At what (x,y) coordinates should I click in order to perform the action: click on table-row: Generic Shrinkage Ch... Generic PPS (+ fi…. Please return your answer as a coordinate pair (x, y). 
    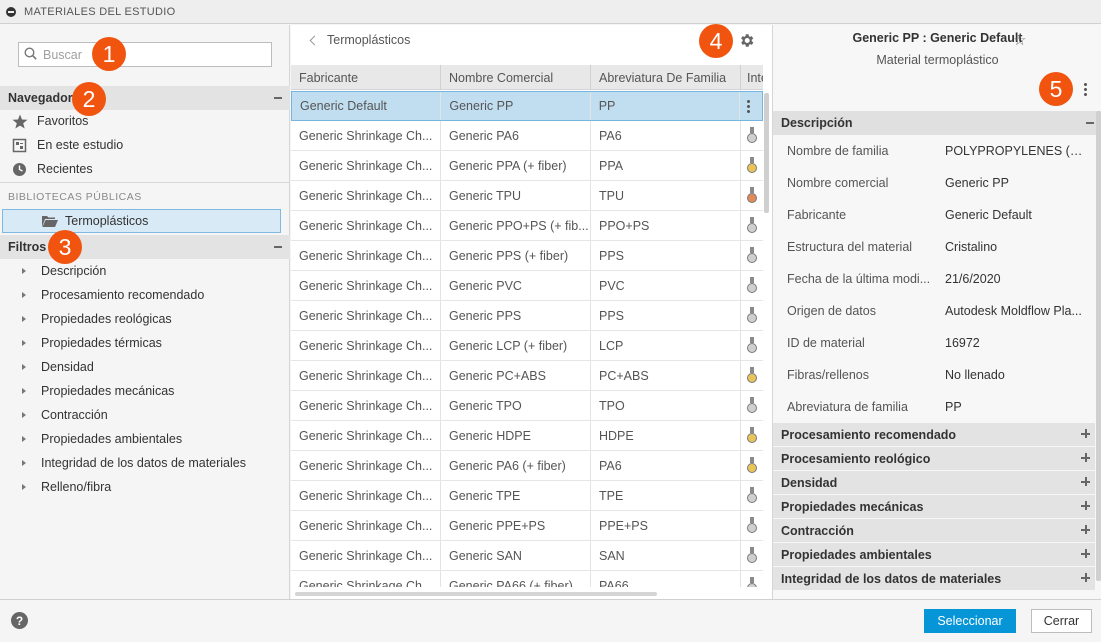
    Looking at the image, I should click on (527, 256).